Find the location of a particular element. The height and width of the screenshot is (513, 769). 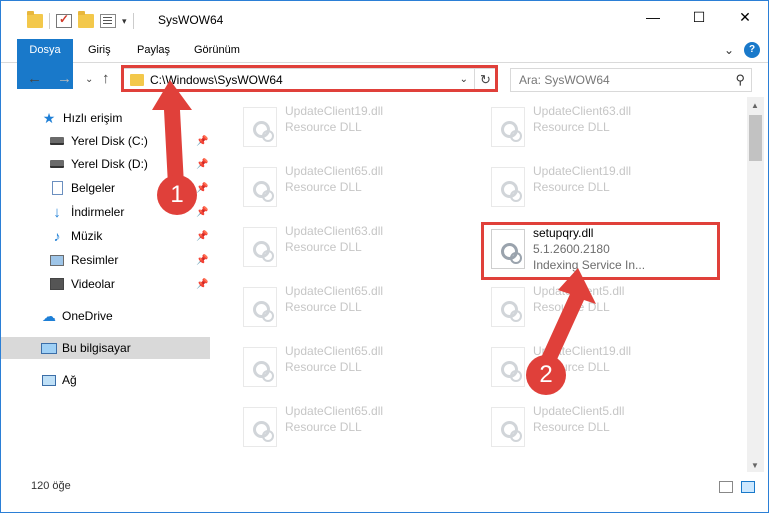

scroll-down-icon: ▼ is located at coordinates (755, 465).